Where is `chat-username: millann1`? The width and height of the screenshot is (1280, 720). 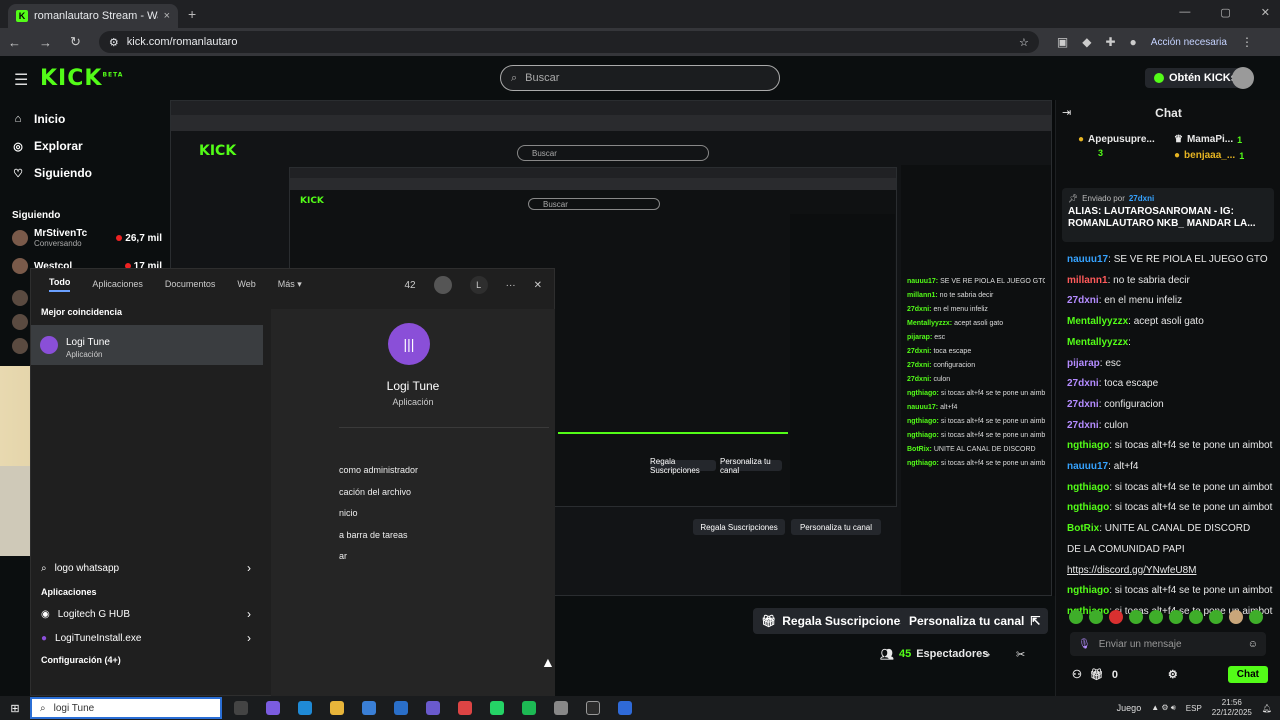 chat-username: millann1 is located at coordinates (1087, 280).